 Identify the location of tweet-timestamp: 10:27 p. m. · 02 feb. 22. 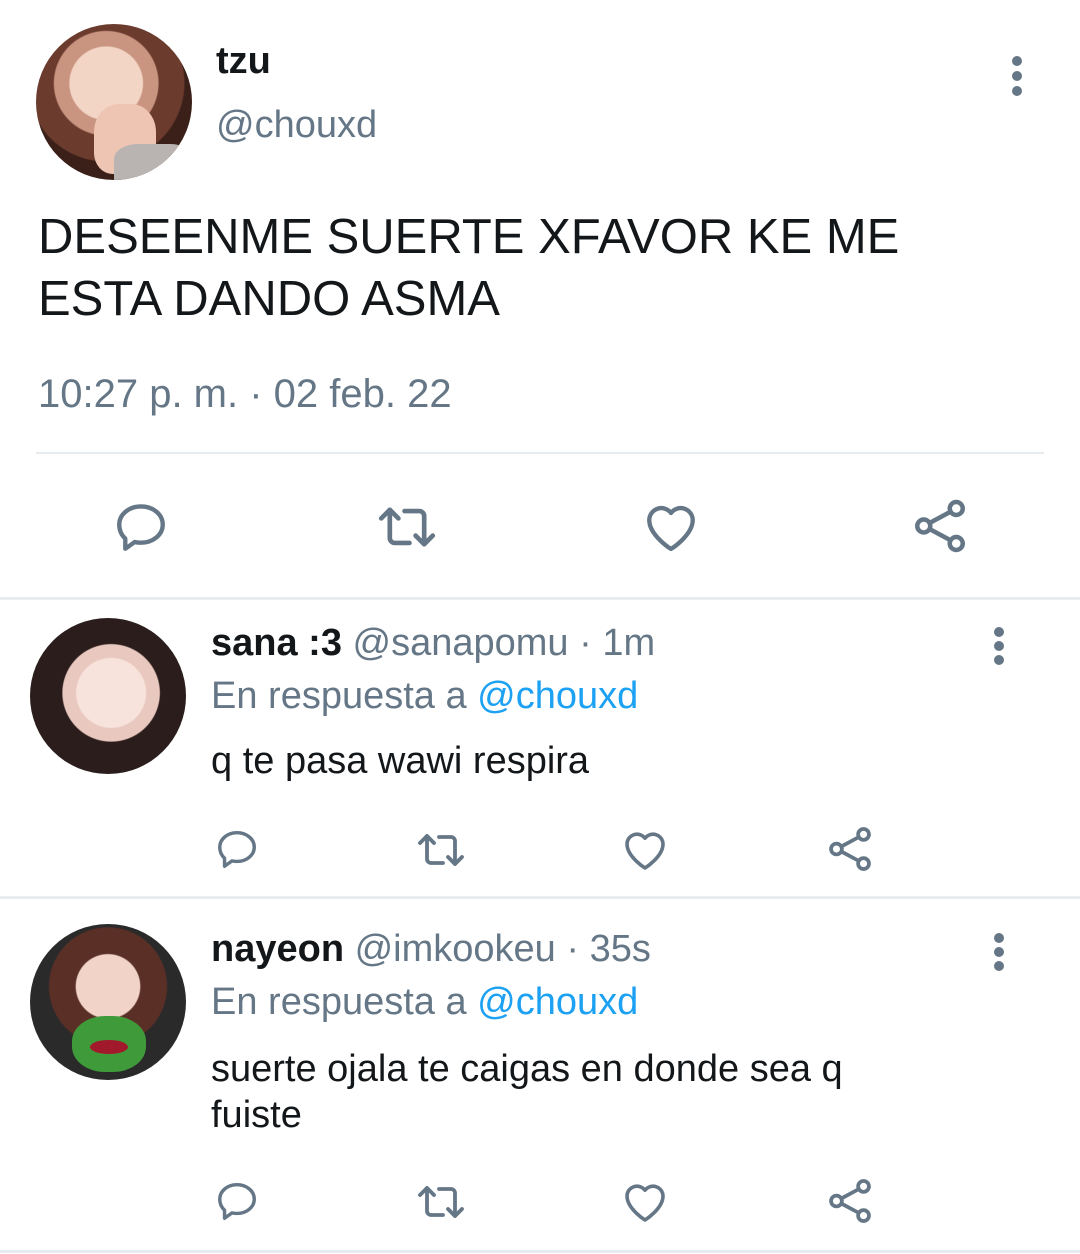
(245, 394).